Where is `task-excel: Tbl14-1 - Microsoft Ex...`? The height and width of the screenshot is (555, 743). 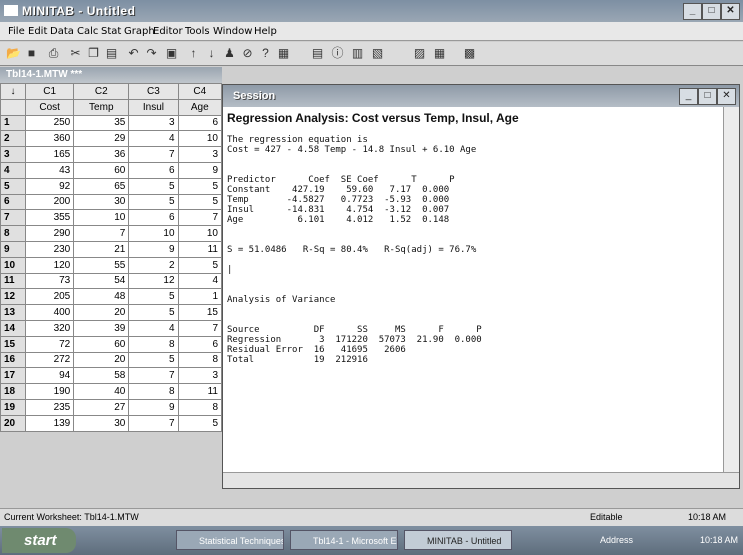
task-excel: Tbl14-1 - Microsoft Ex... is located at coordinates (344, 540).